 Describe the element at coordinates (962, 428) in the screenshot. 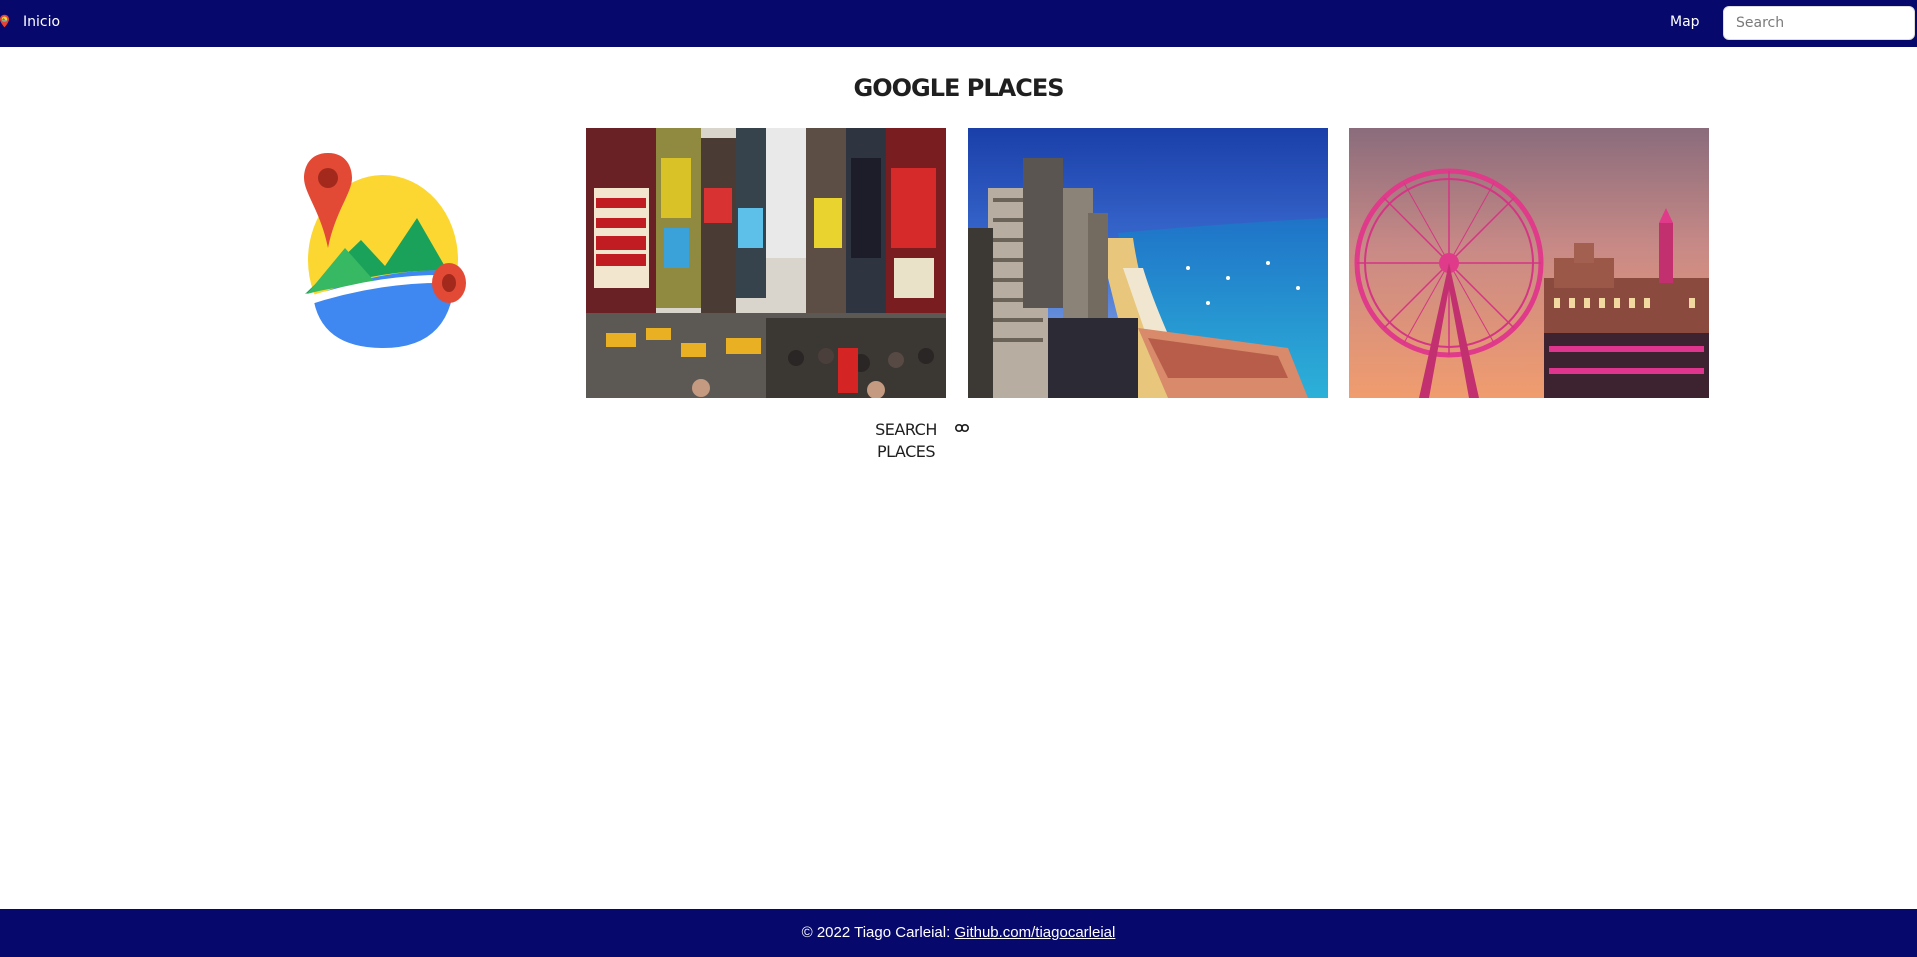

I see `link-icon` at that location.